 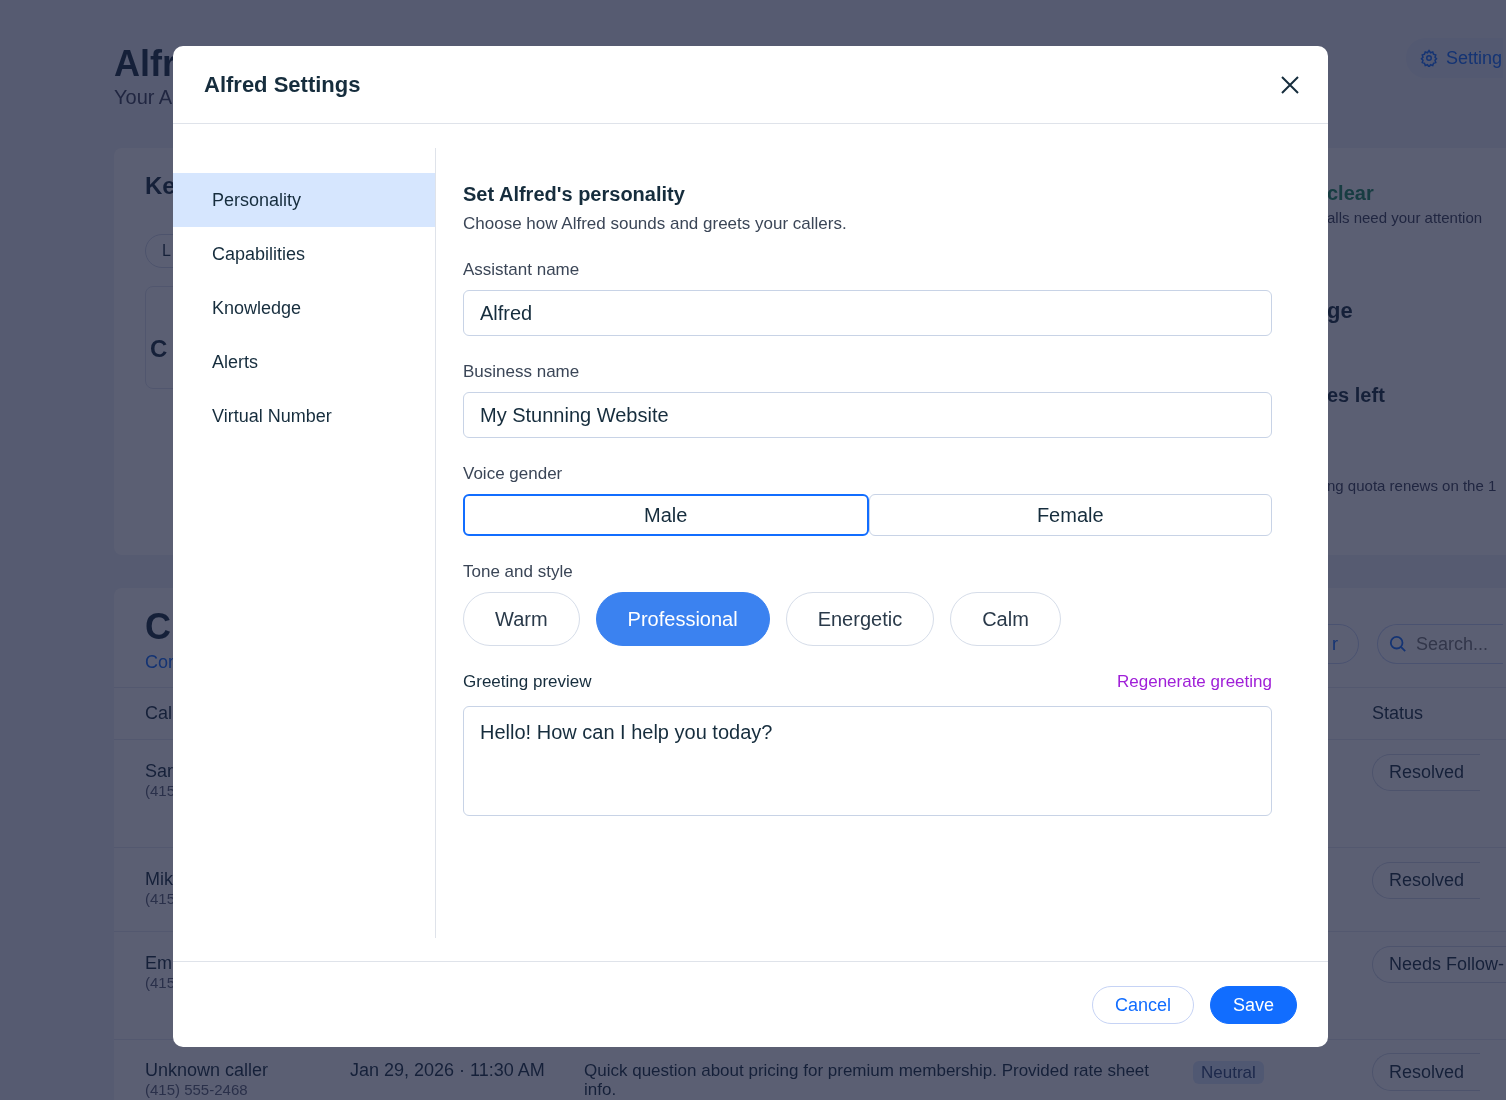 I want to click on column-header: Cal, so click(x=159, y=713).